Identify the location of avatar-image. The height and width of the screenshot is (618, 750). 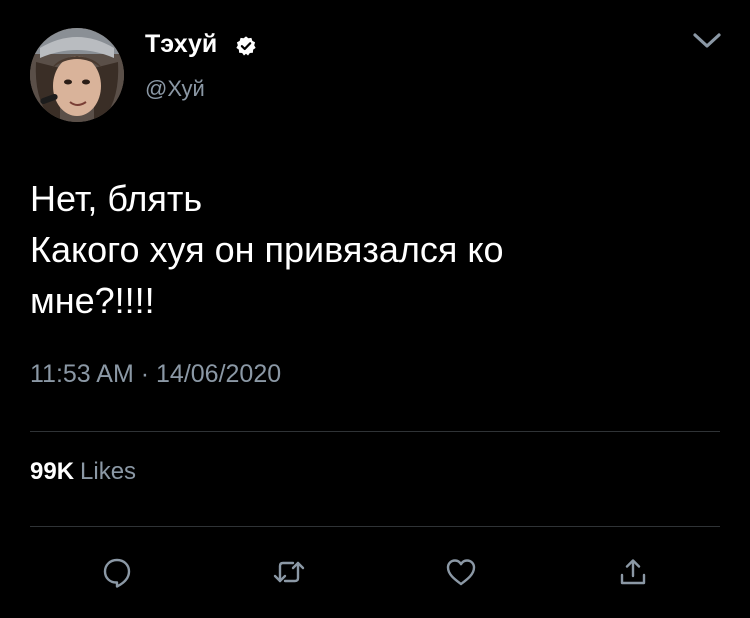
(77, 75).